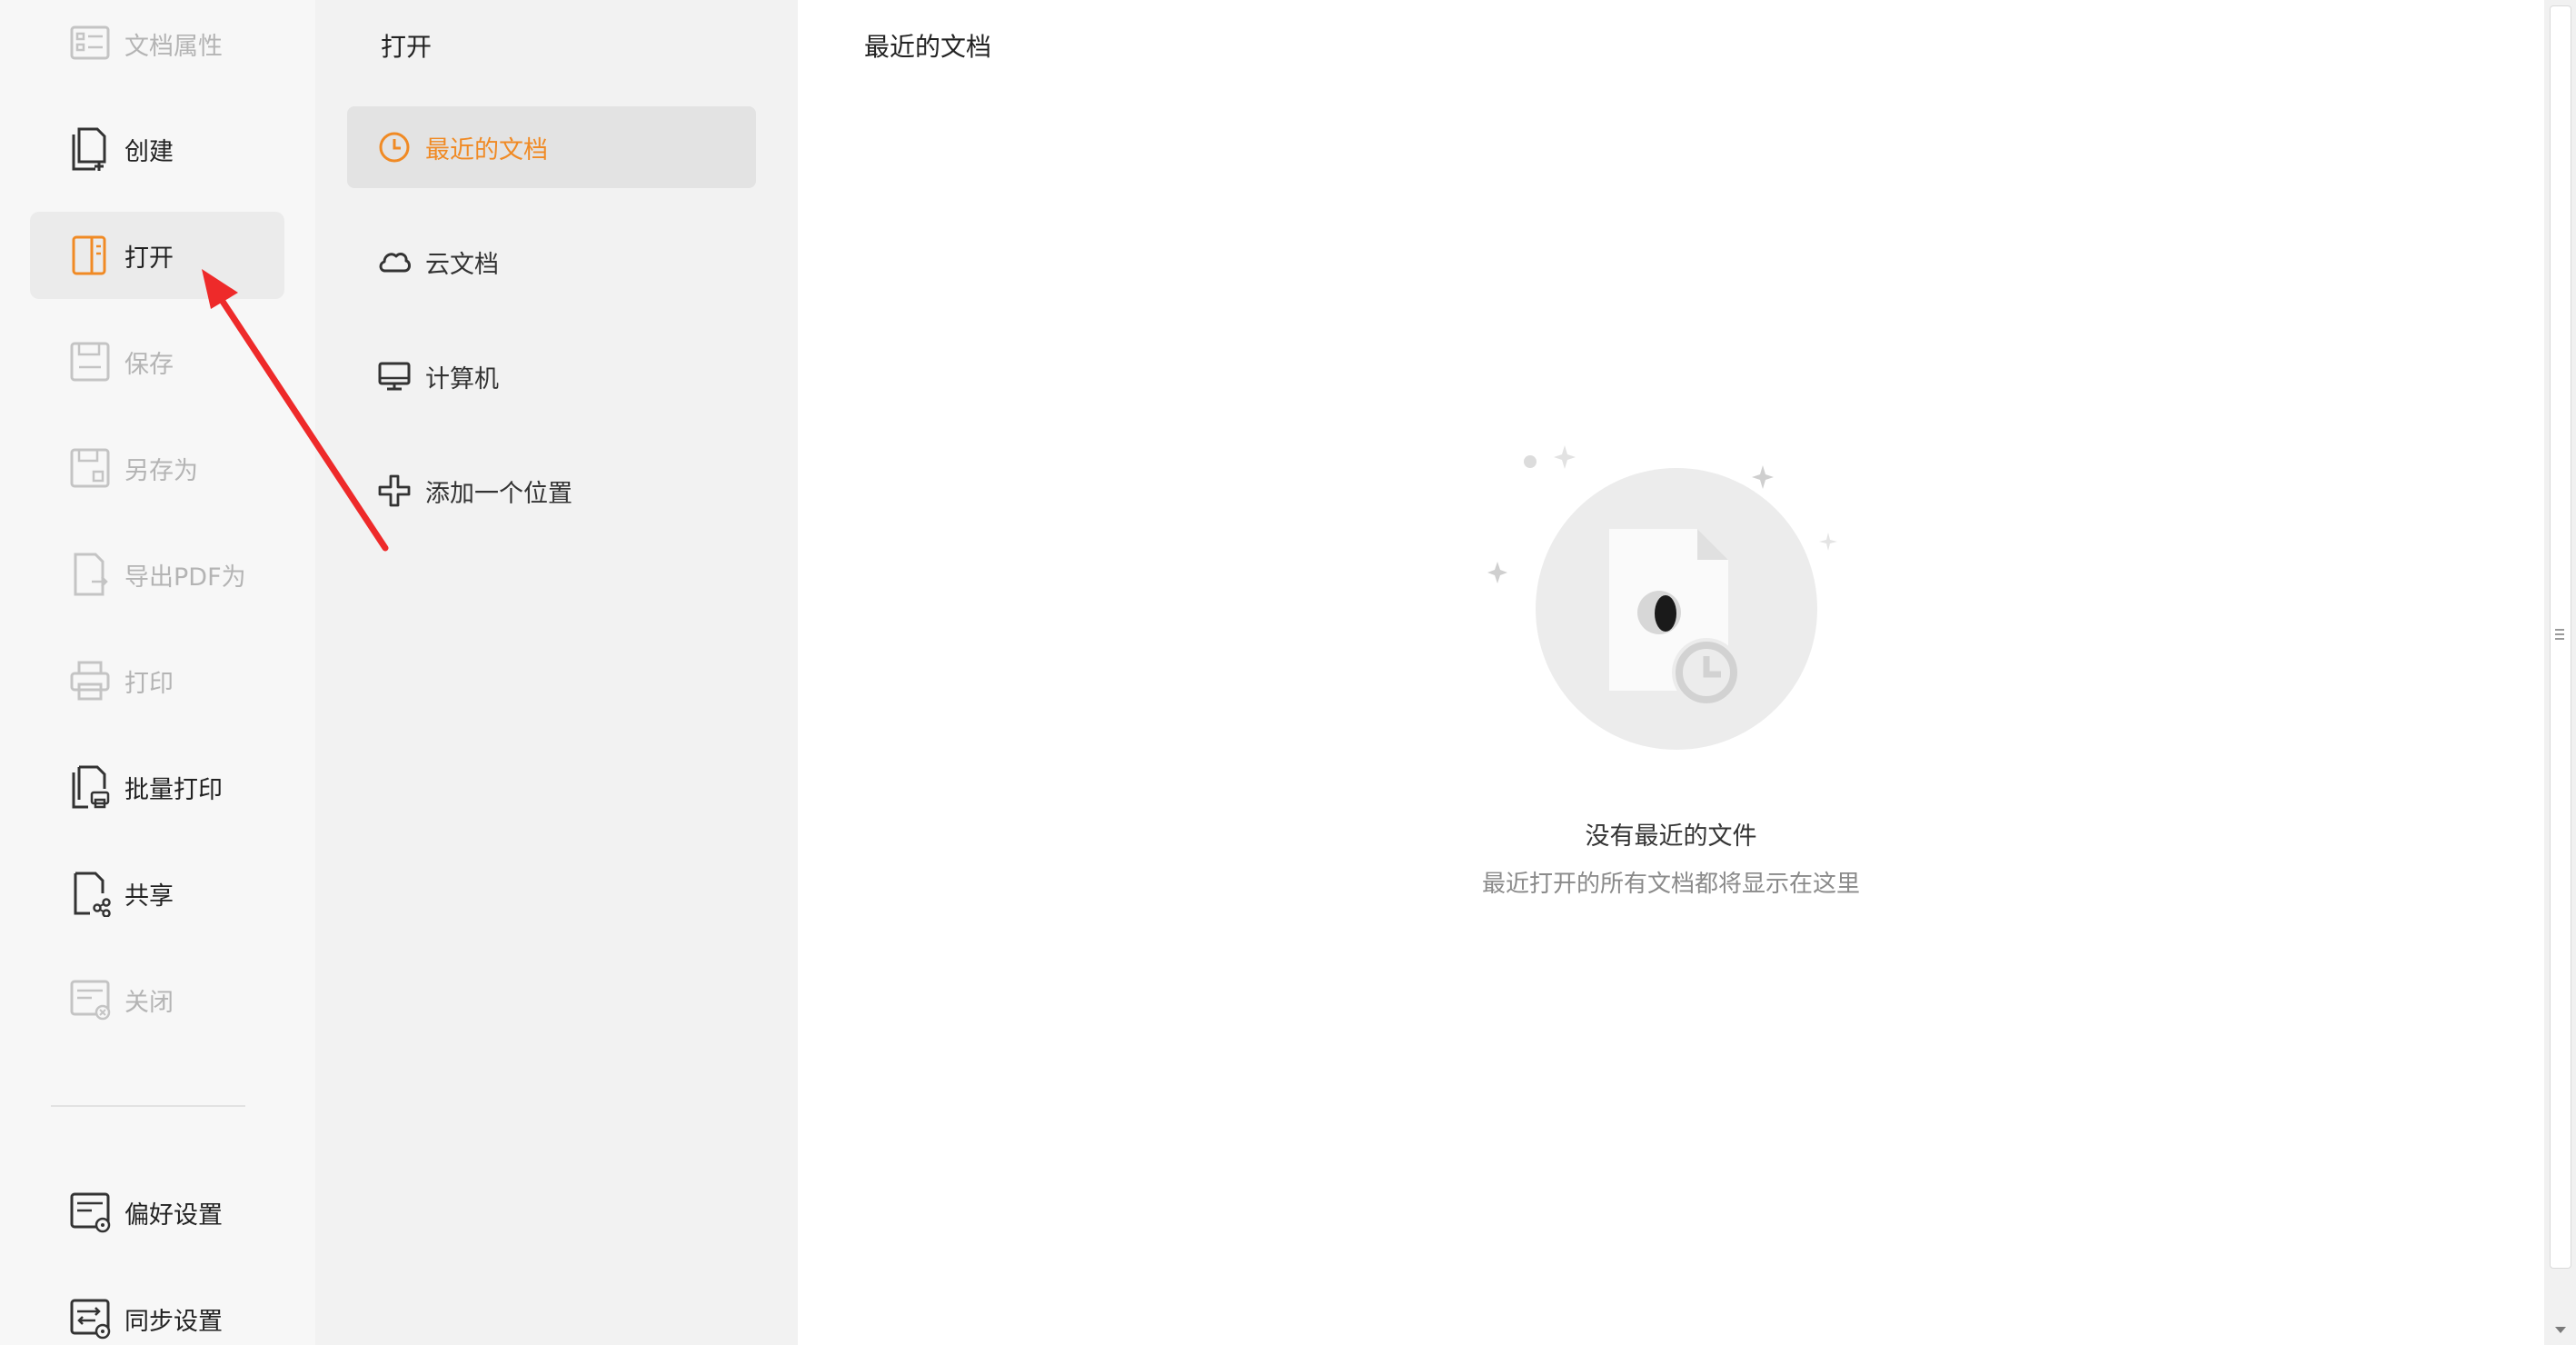 The width and height of the screenshot is (2576, 1345). What do you see at coordinates (2560, 1329) in the screenshot?
I see `scroll-down-arrow-icon` at bounding box center [2560, 1329].